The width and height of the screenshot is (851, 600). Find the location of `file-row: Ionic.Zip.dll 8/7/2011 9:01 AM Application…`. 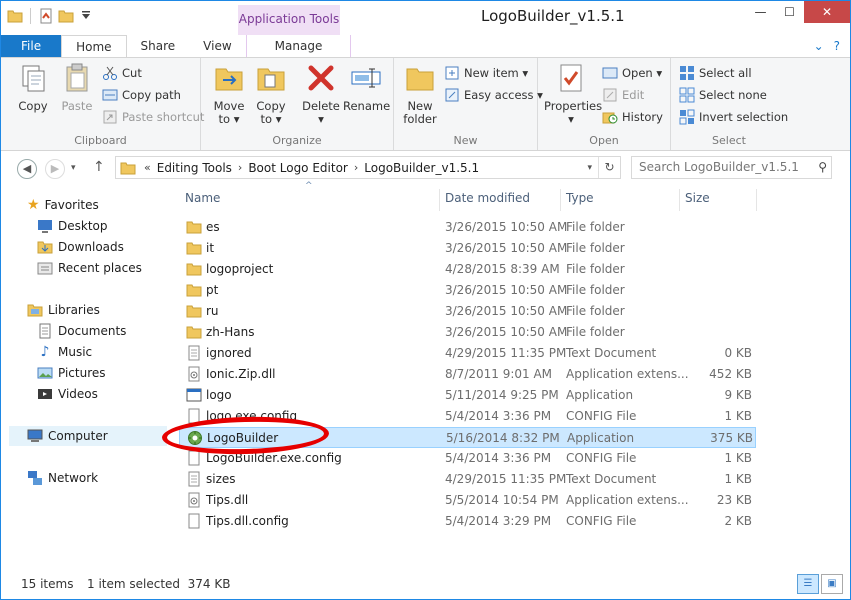

file-row: Ionic.Zip.dll 8/7/2011 9:01 AM Application… is located at coordinates (467, 374).